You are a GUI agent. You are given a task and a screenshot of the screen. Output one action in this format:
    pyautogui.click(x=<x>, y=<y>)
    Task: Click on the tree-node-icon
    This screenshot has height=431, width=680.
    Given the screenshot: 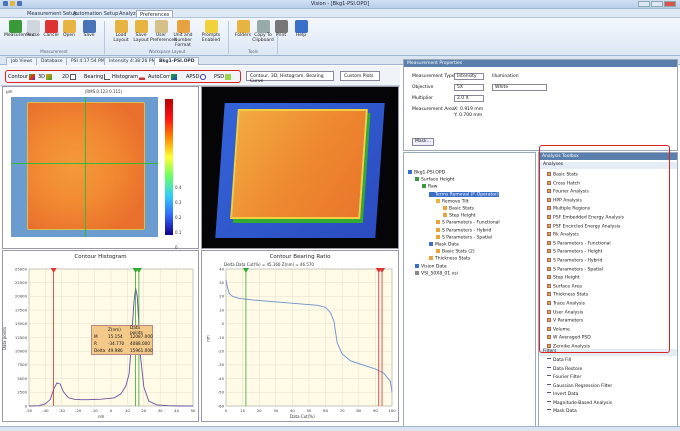 What is the action you would take?
    pyautogui.click(x=417, y=272)
    